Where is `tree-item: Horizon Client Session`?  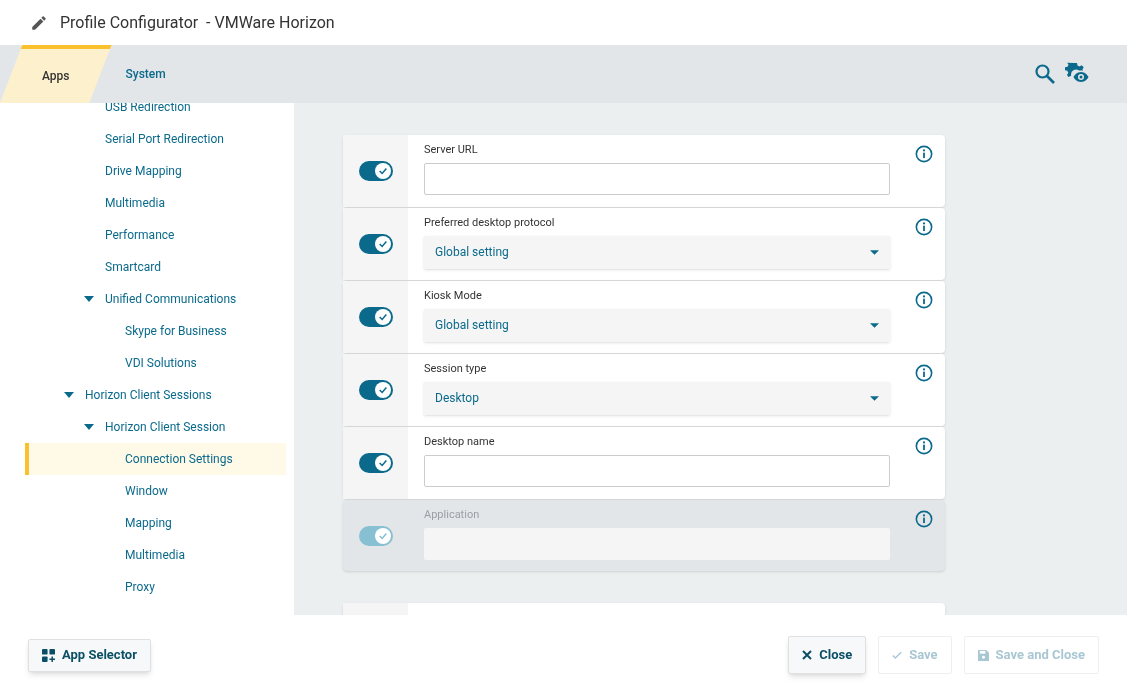
tree-item: Horizon Client Session is located at coordinates (165, 427).